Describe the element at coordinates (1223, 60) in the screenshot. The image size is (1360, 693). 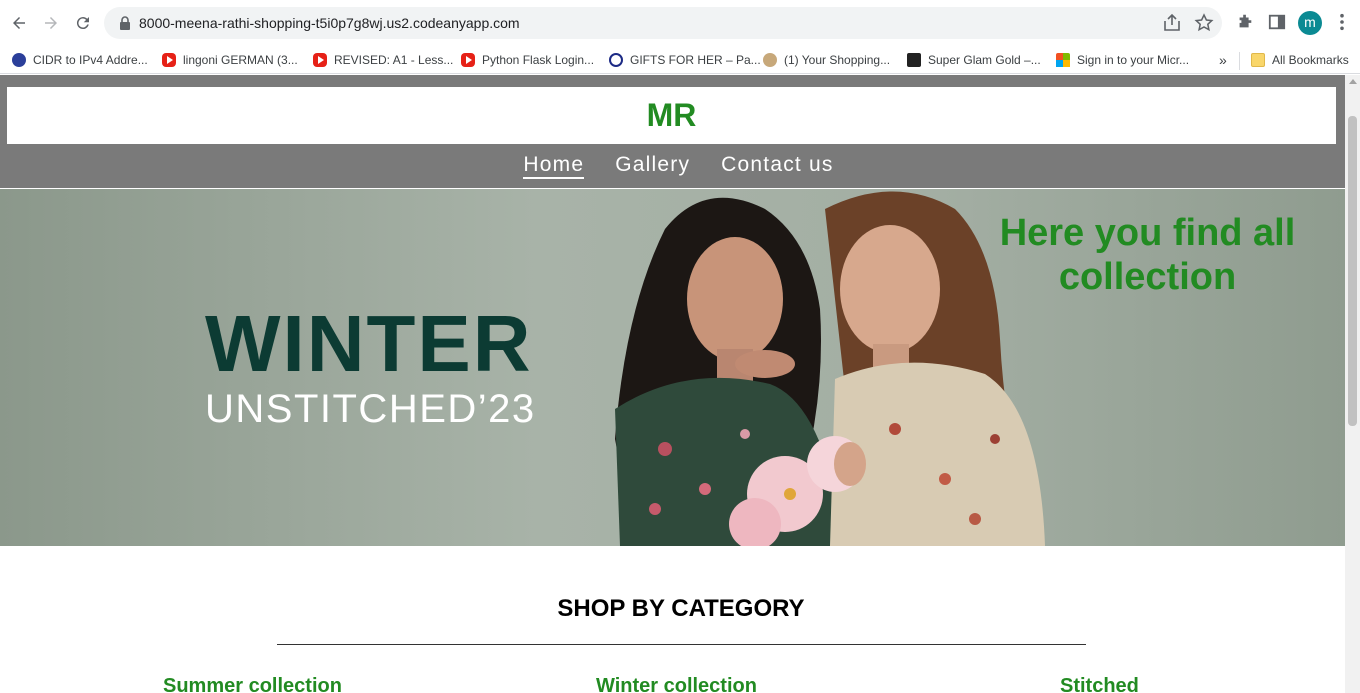
I see `bookmarks-overflow-button: »` at that location.